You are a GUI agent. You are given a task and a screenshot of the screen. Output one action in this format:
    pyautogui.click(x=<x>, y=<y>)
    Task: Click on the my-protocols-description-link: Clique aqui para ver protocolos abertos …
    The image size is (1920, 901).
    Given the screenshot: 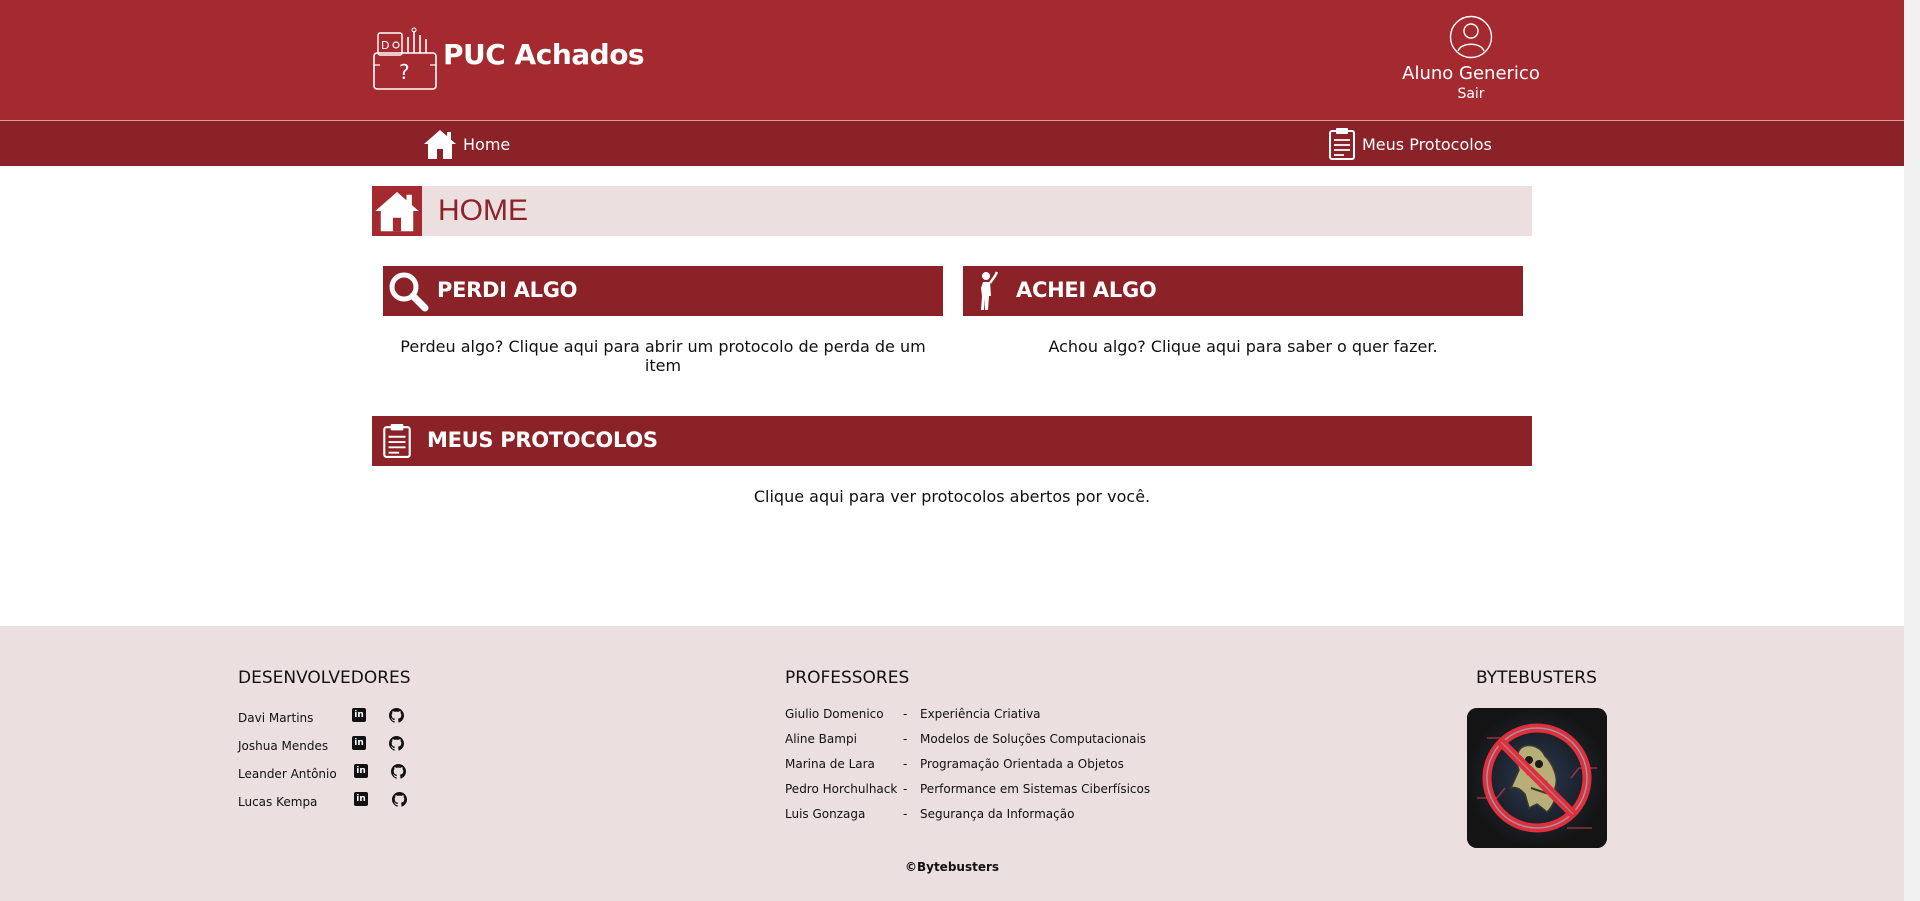 What is the action you would take?
    pyautogui.click(x=952, y=496)
    